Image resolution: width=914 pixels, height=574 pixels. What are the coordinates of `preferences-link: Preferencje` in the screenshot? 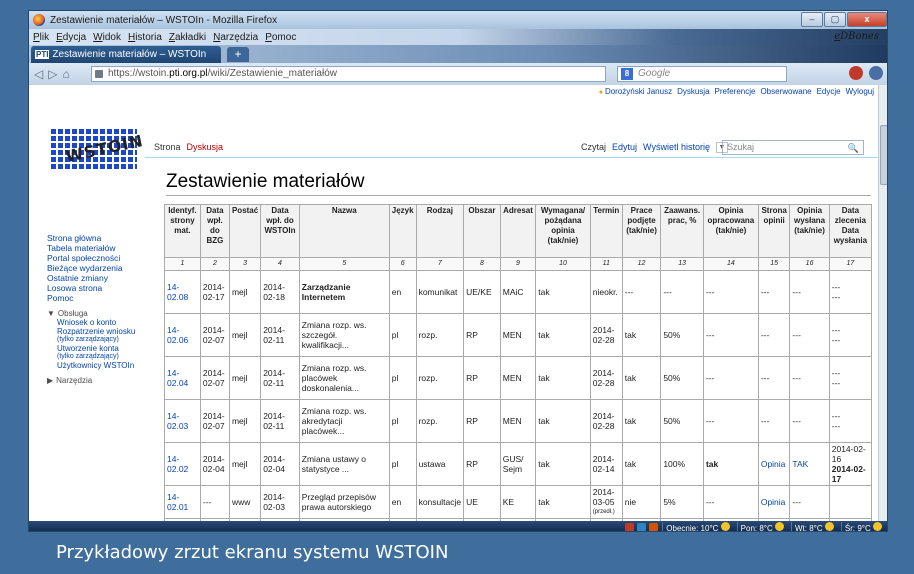 It's located at (735, 91).